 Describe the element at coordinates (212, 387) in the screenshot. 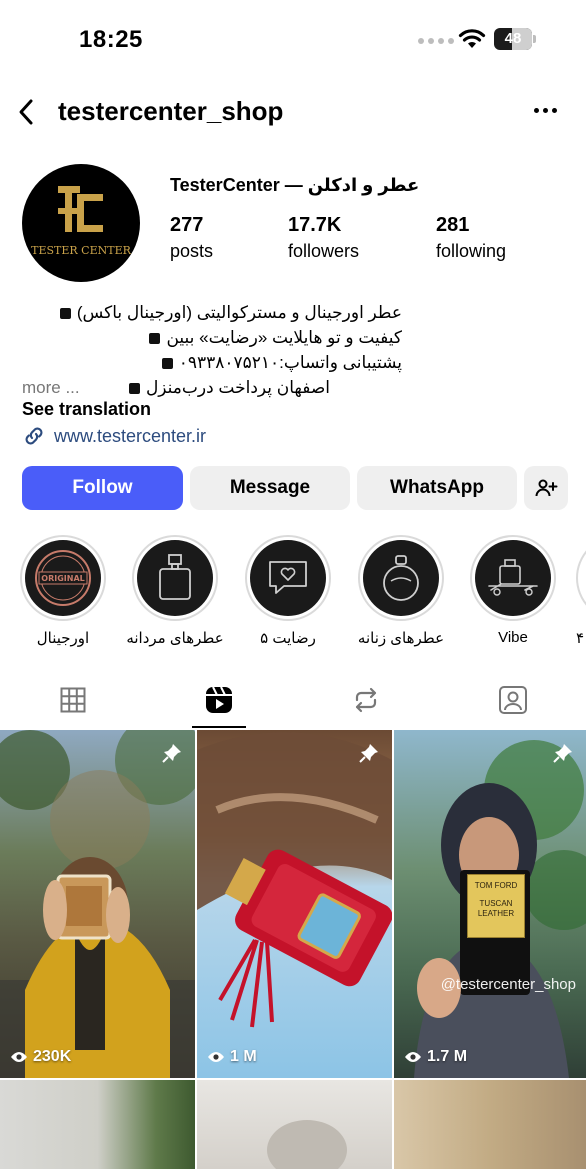

I see `bio-line: more ... اصفهان پرداخت درب‌منزل` at that location.